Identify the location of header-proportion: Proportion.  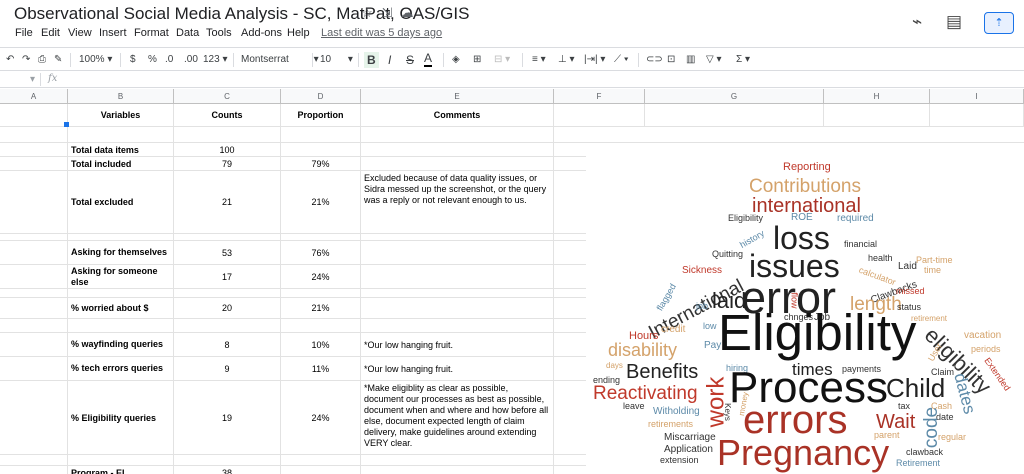
(321, 115).